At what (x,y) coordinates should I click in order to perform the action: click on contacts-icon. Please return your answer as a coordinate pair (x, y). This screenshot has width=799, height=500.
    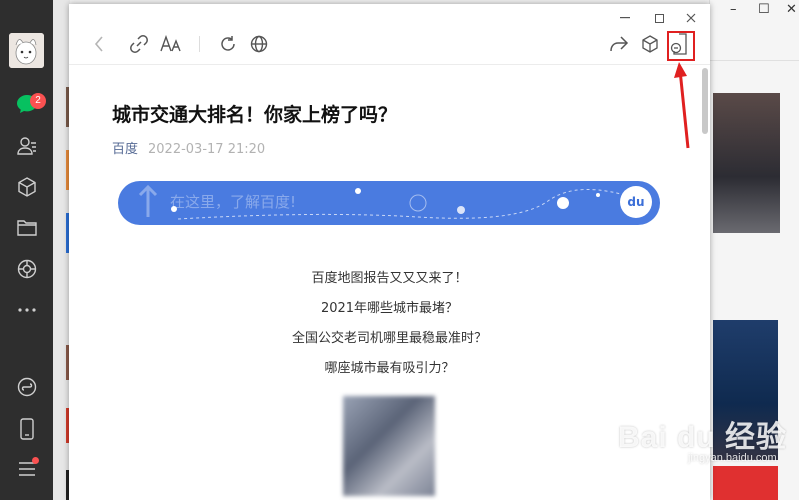
    Looking at the image, I should click on (27, 146).